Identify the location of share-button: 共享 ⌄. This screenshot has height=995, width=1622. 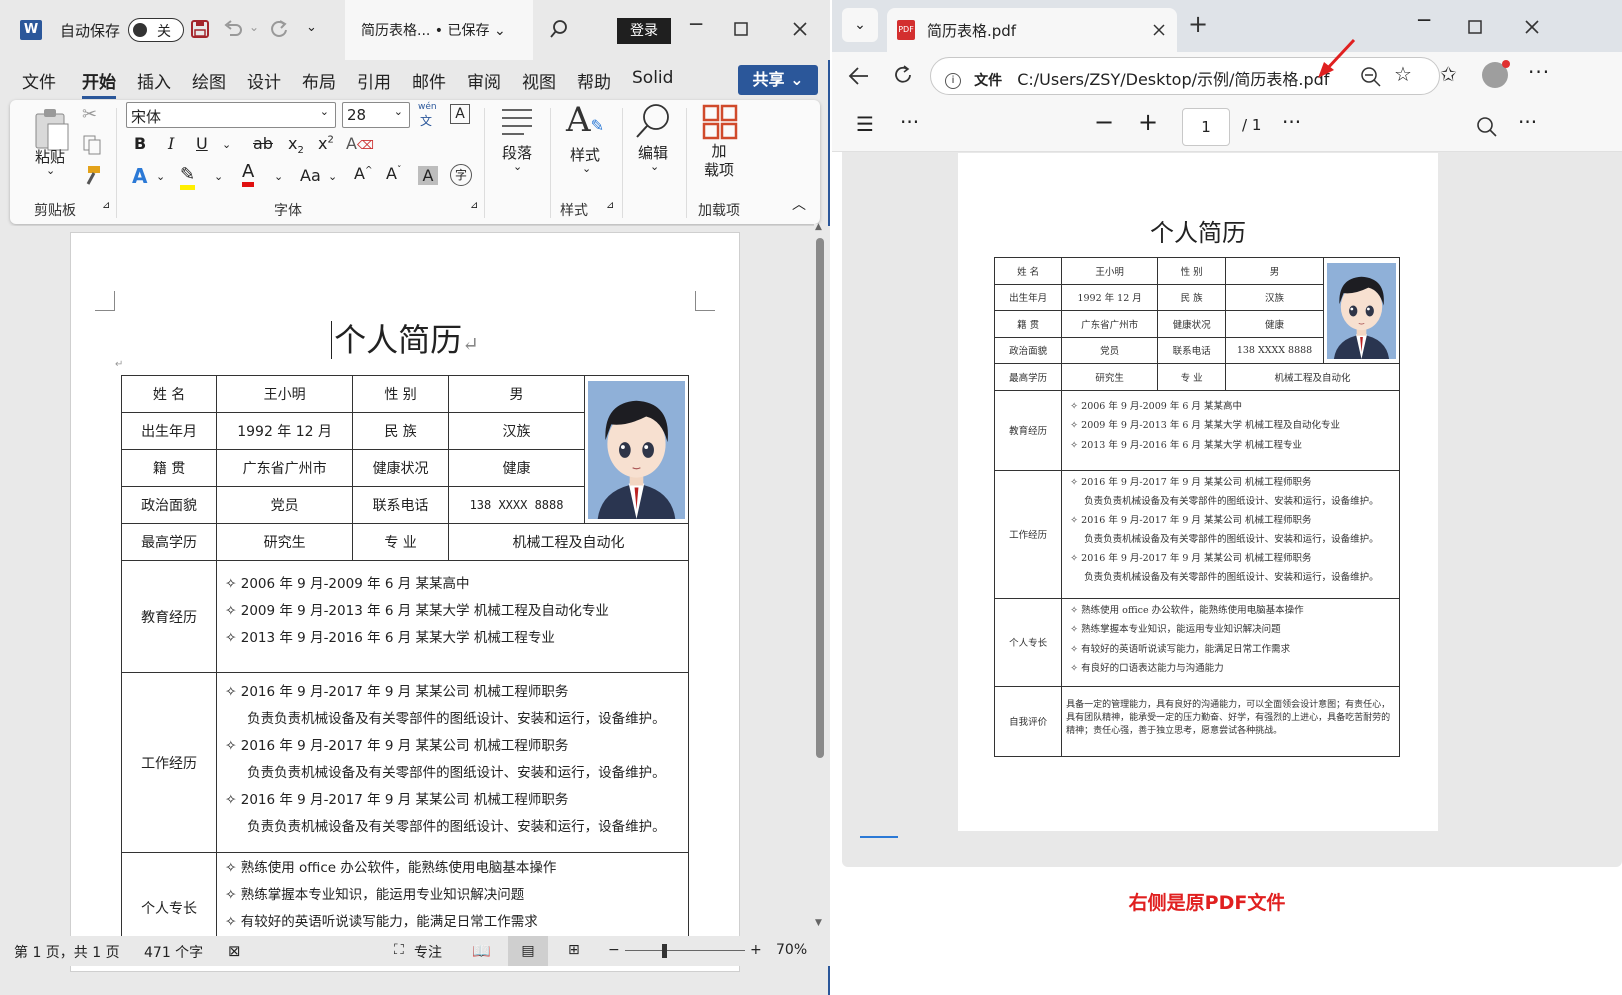
(778, 80).